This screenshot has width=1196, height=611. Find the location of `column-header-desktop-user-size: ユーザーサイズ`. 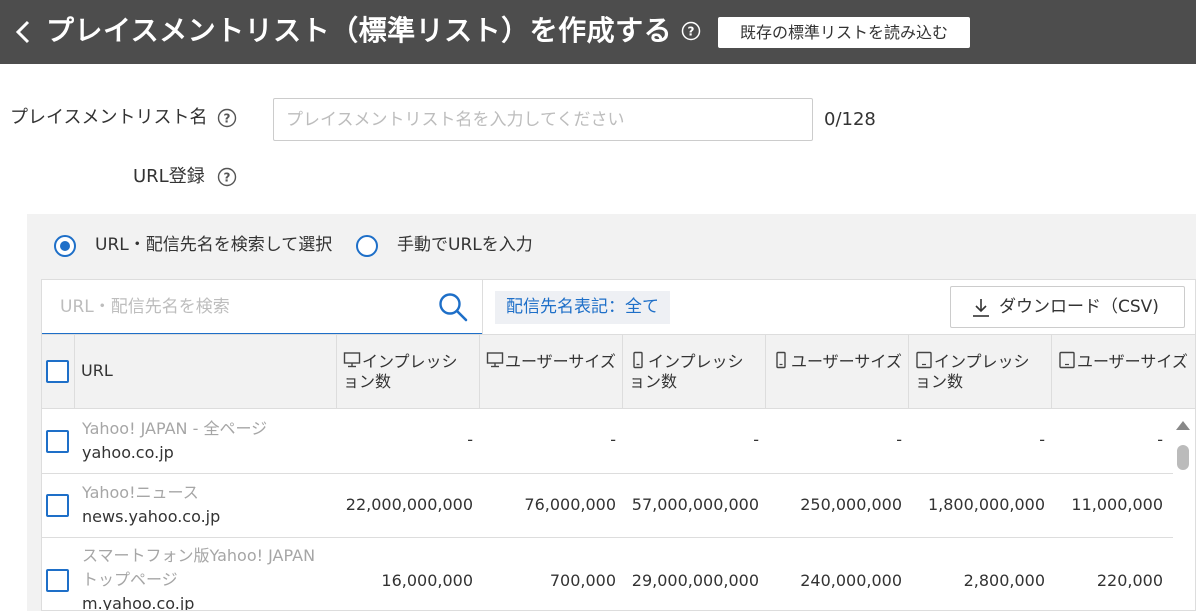

column-header-desktop-user-size: ユーザーサイズ is located at coordinates (550, 372).